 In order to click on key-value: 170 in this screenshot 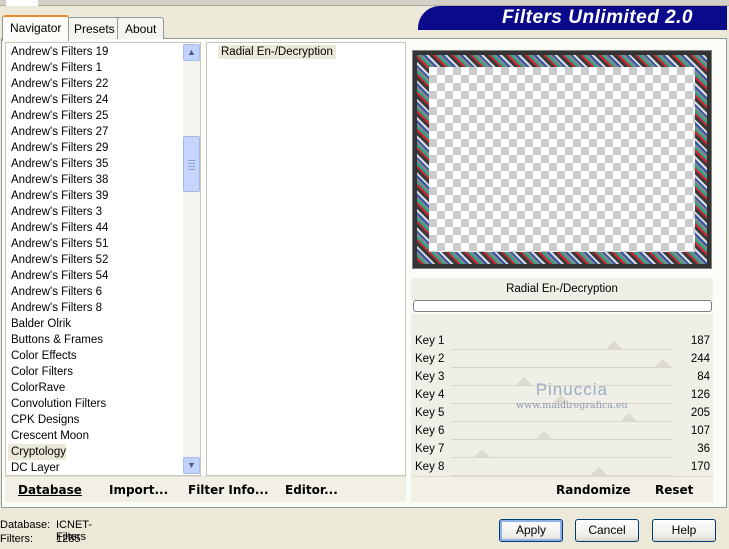, I will do `click(700, 467)`.